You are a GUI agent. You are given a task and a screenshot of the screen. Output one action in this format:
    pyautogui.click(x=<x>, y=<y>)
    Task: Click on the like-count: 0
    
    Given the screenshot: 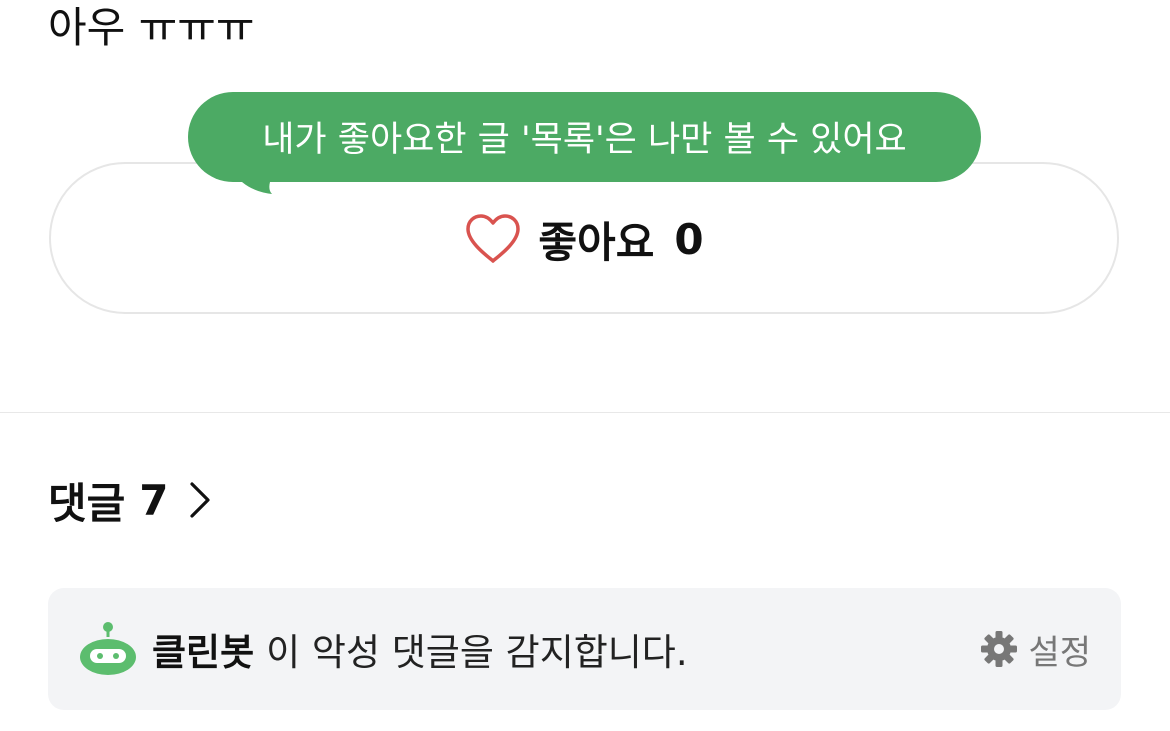 What is the action you would take?
    pyautogui.click(x=689, y=239)
    